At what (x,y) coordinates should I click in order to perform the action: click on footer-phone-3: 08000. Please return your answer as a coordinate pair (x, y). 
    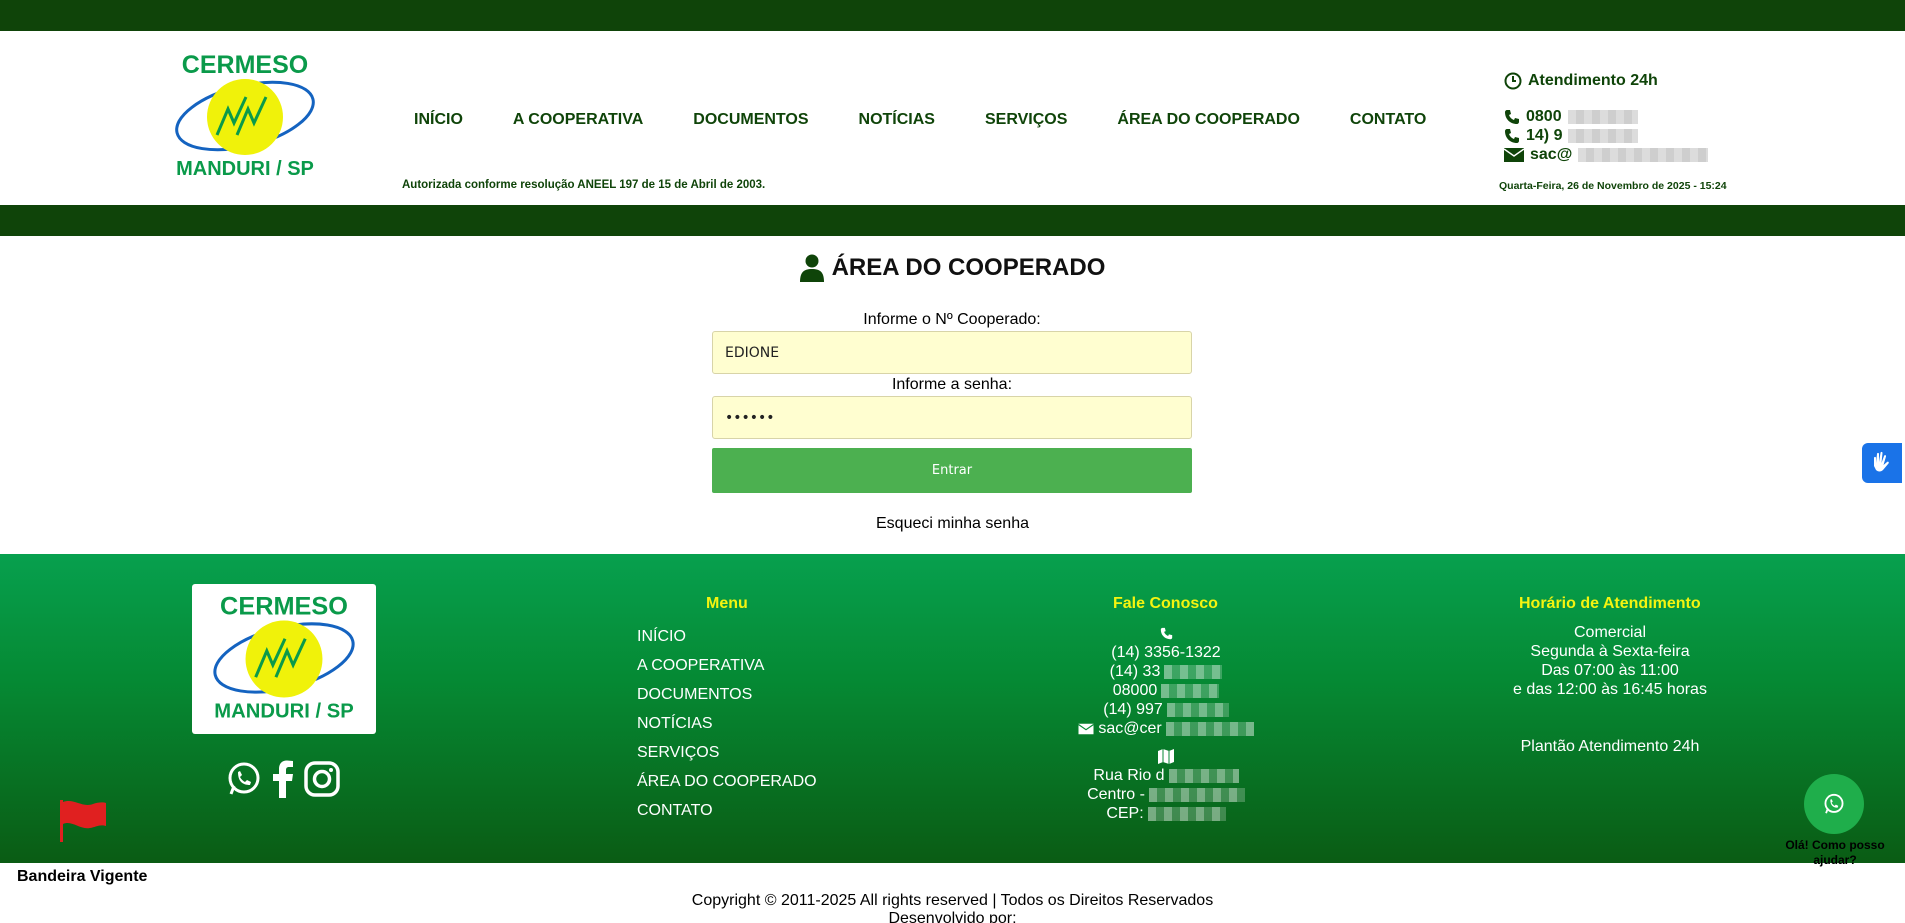
    Looking at the image, I should click on (1166, 690).